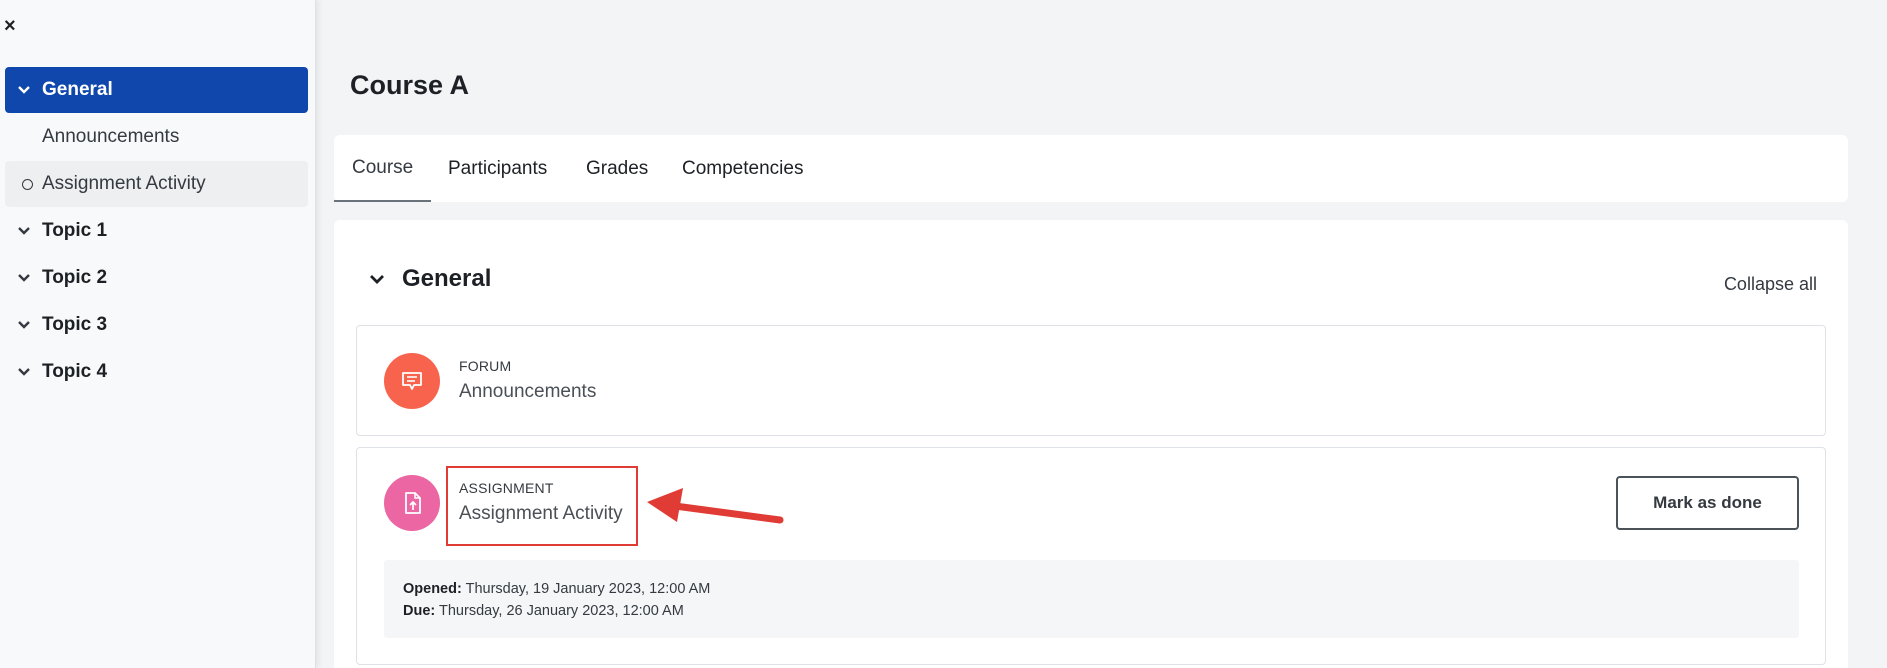 The image size is (1887, 668). I want to click on section-toggle-general: General, so click(429, 279).